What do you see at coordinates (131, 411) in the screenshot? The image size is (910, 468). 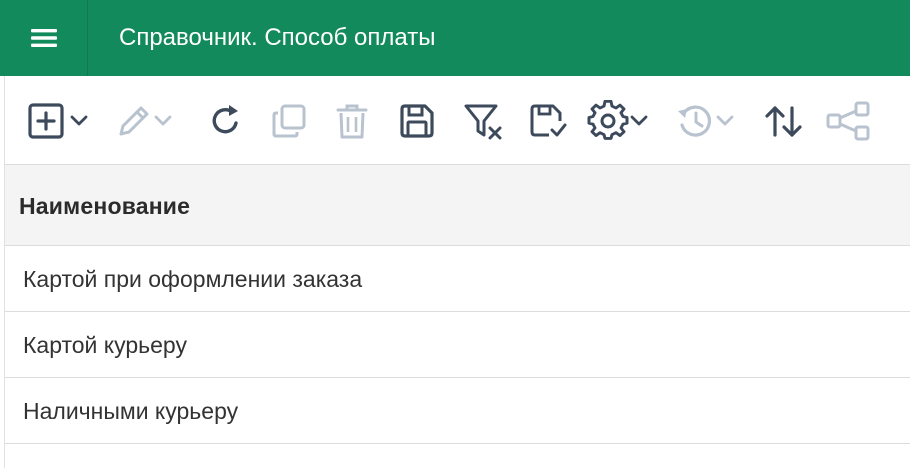 I see `table-cell-name: Наличными курьеру` at bounding box center [131, 411].